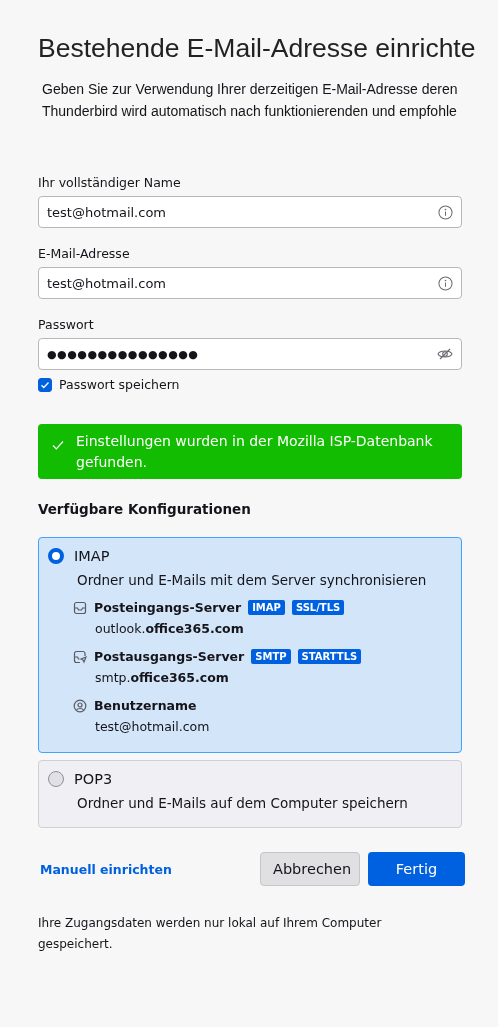 The image size is (498, 1027). What do you see at coordinates (169, 656) in the screenshot?
I see `detail-label: Postausgangs-Server` at bounding box center [169, 656].